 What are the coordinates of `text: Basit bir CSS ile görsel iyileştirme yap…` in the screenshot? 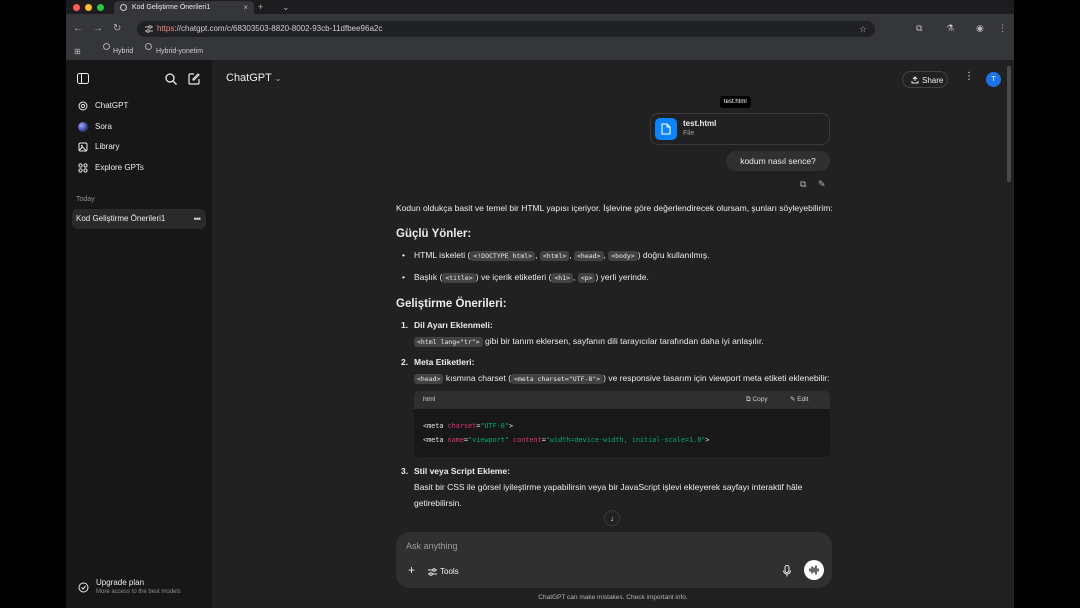 It's located at (608, 495).